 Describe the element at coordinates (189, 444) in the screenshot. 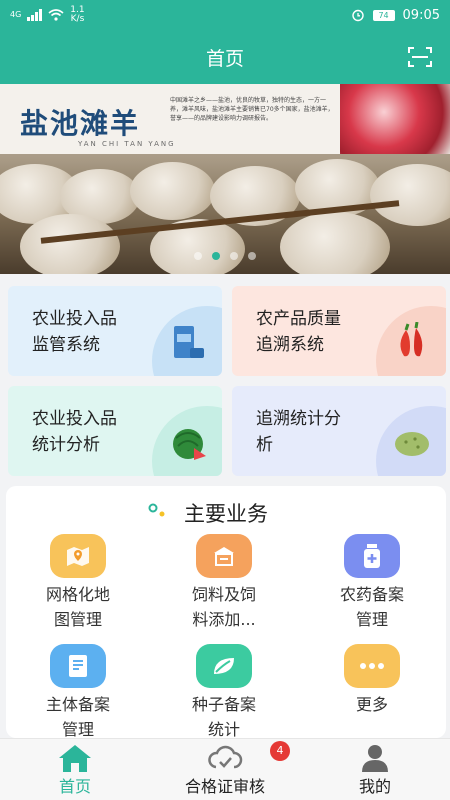

I see `watermelon-icon` at that location.